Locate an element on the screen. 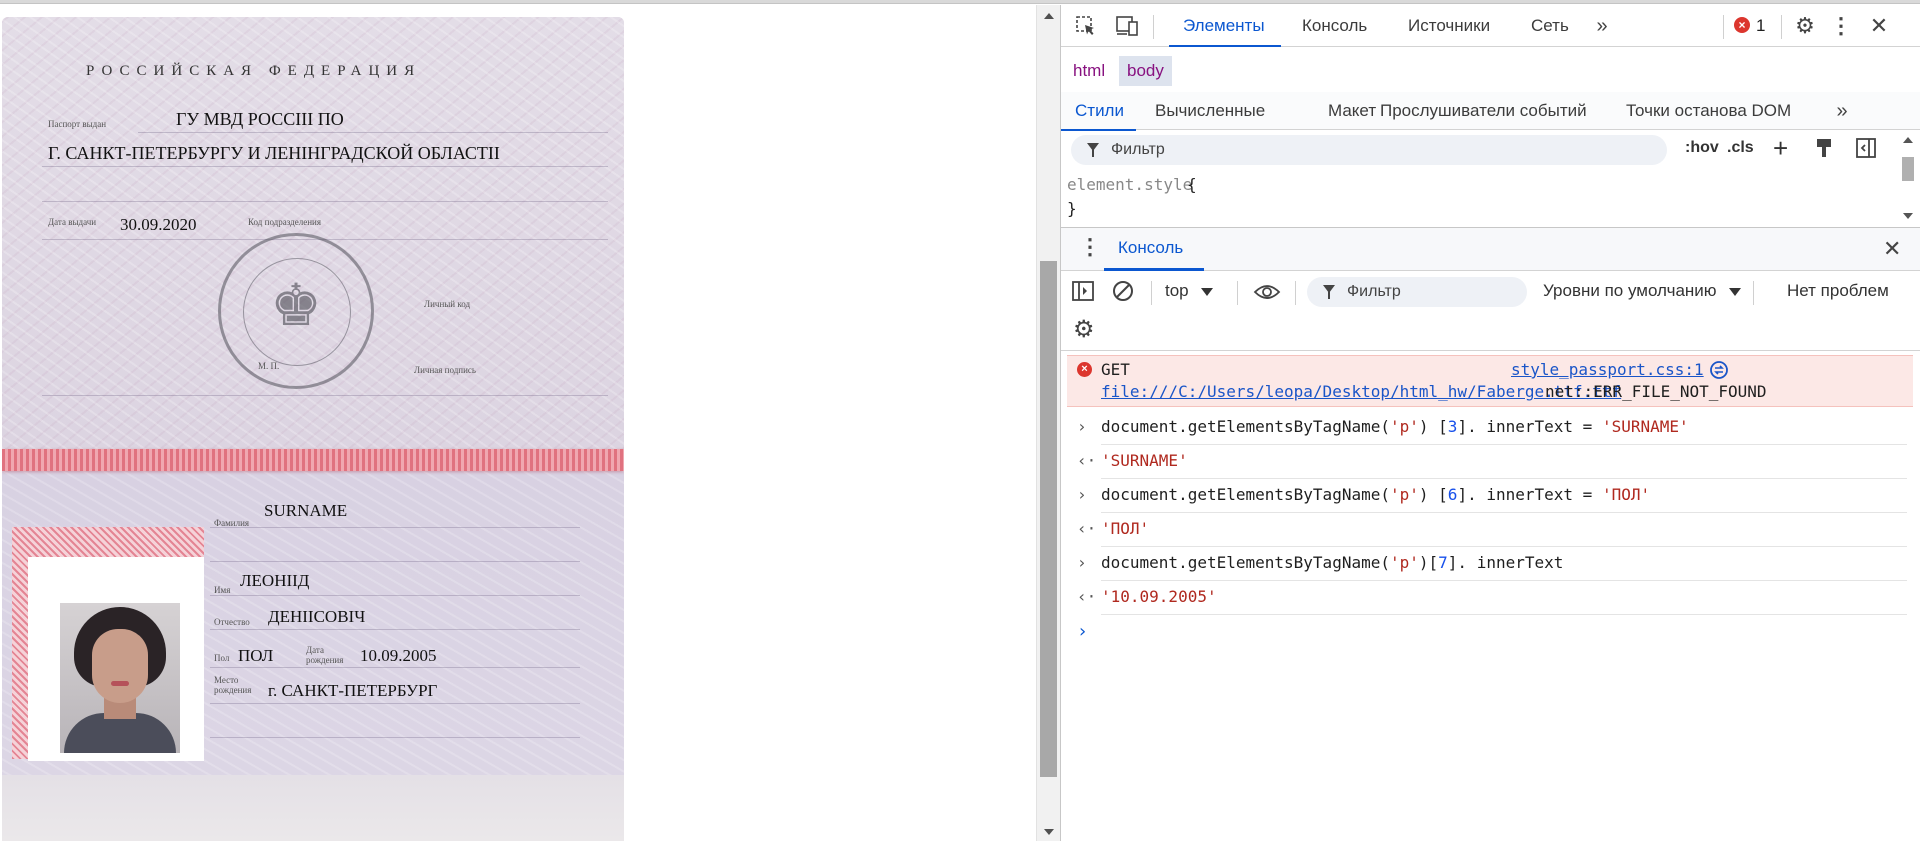 This screenshot has width=1920, height=841. birth-place-label: Место рождения is located at coordinates (233, 685).